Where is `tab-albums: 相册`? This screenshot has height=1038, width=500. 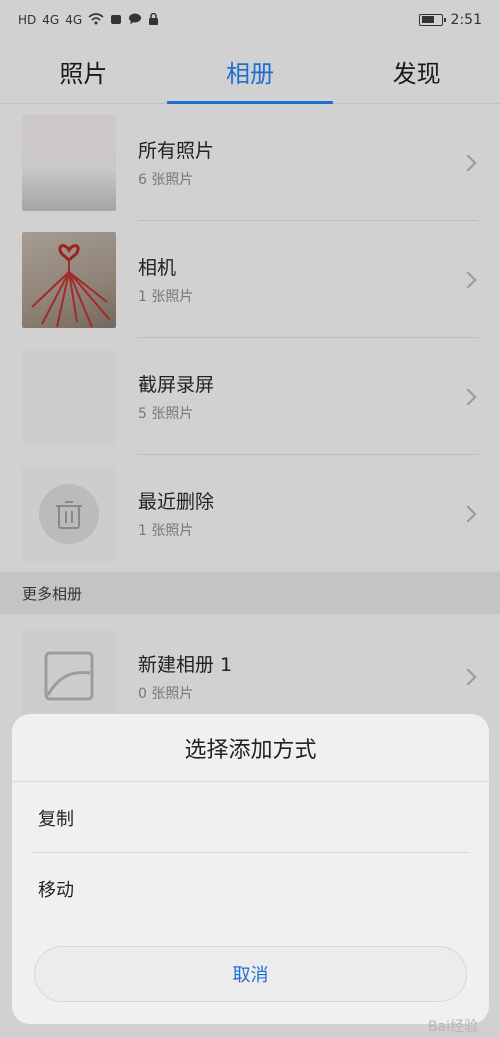
tab-albums: 相册 is located at coordinates (250, 72).